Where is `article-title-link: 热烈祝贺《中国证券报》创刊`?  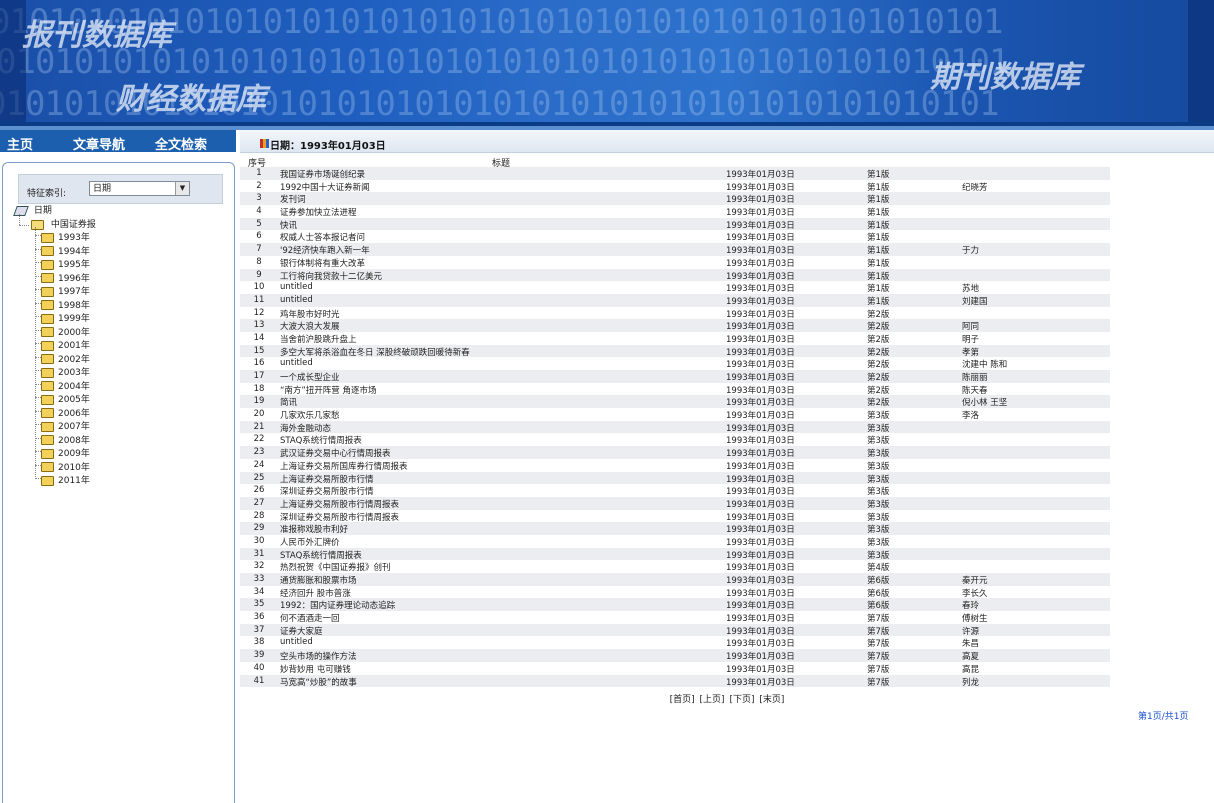
article-title-link: 热烈祝贺《中国证券报》创刊 is located at coordinates (335, 567).